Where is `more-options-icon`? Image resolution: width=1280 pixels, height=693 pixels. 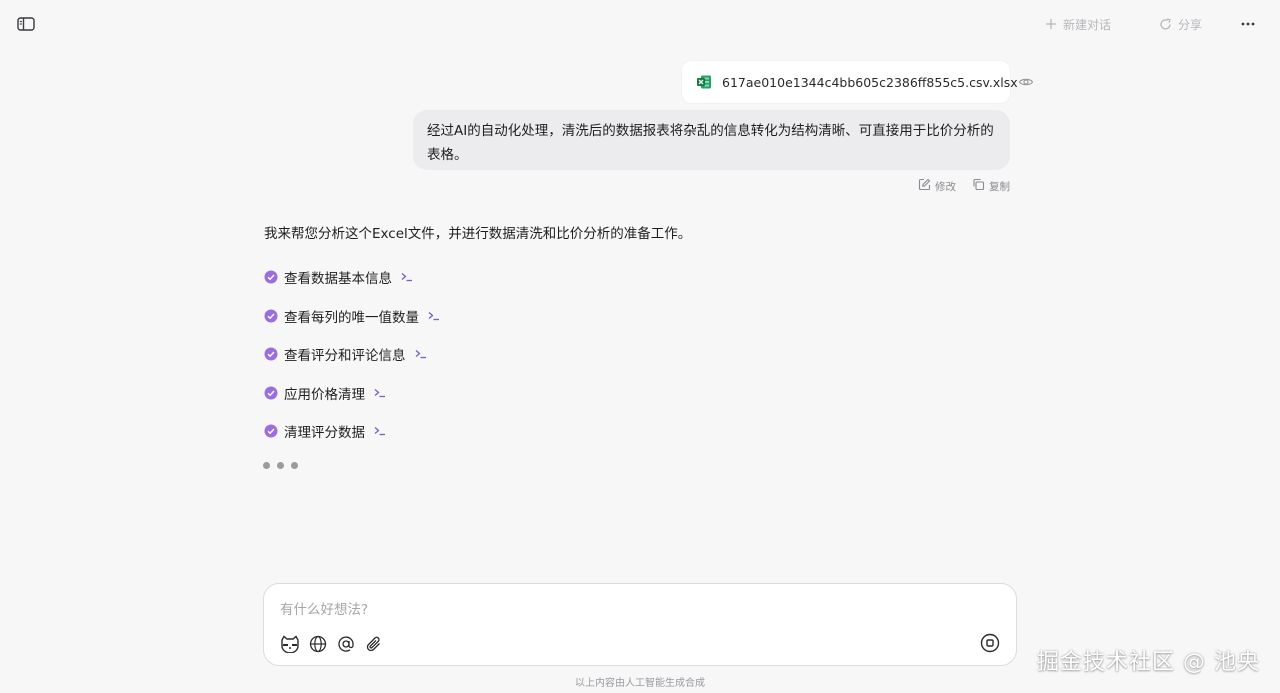 more-options-icon is located at coordinates (1248, 24).